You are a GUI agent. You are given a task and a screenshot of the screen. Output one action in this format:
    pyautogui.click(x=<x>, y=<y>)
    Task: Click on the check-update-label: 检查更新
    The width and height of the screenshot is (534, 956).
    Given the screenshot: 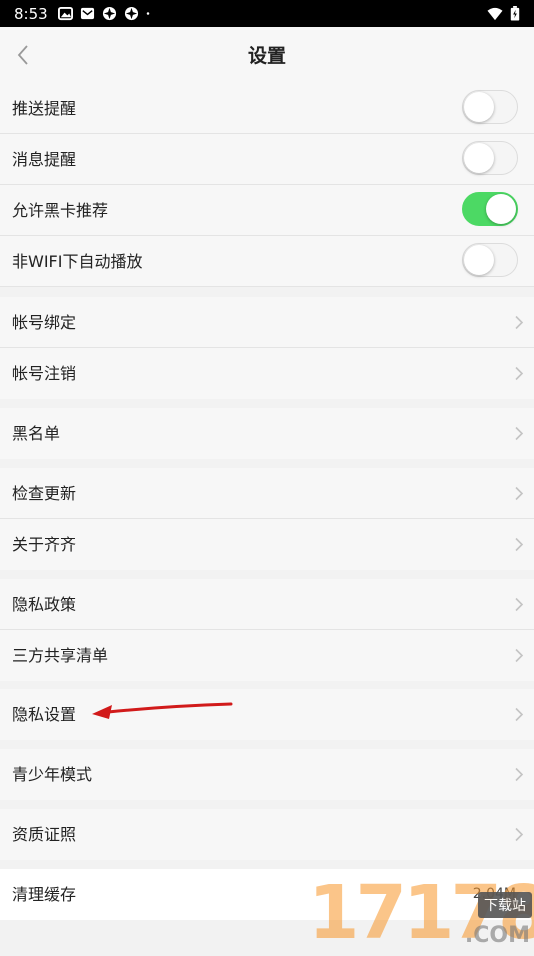 What is the action you would take?
    pyautogui.click(x=44, y=493)
    